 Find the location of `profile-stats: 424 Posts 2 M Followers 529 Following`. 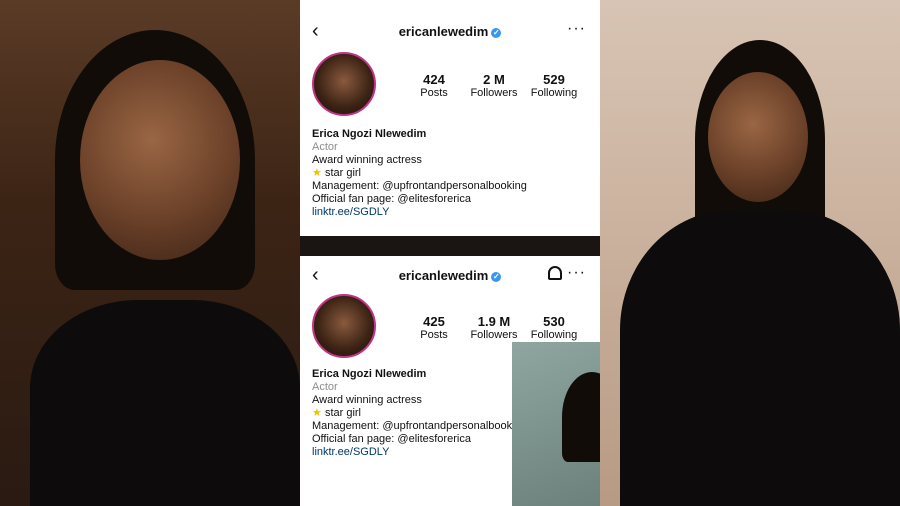

profile-stats: 424 Posts 2 M Followers 529 Following is located at coordinates (494, 85).